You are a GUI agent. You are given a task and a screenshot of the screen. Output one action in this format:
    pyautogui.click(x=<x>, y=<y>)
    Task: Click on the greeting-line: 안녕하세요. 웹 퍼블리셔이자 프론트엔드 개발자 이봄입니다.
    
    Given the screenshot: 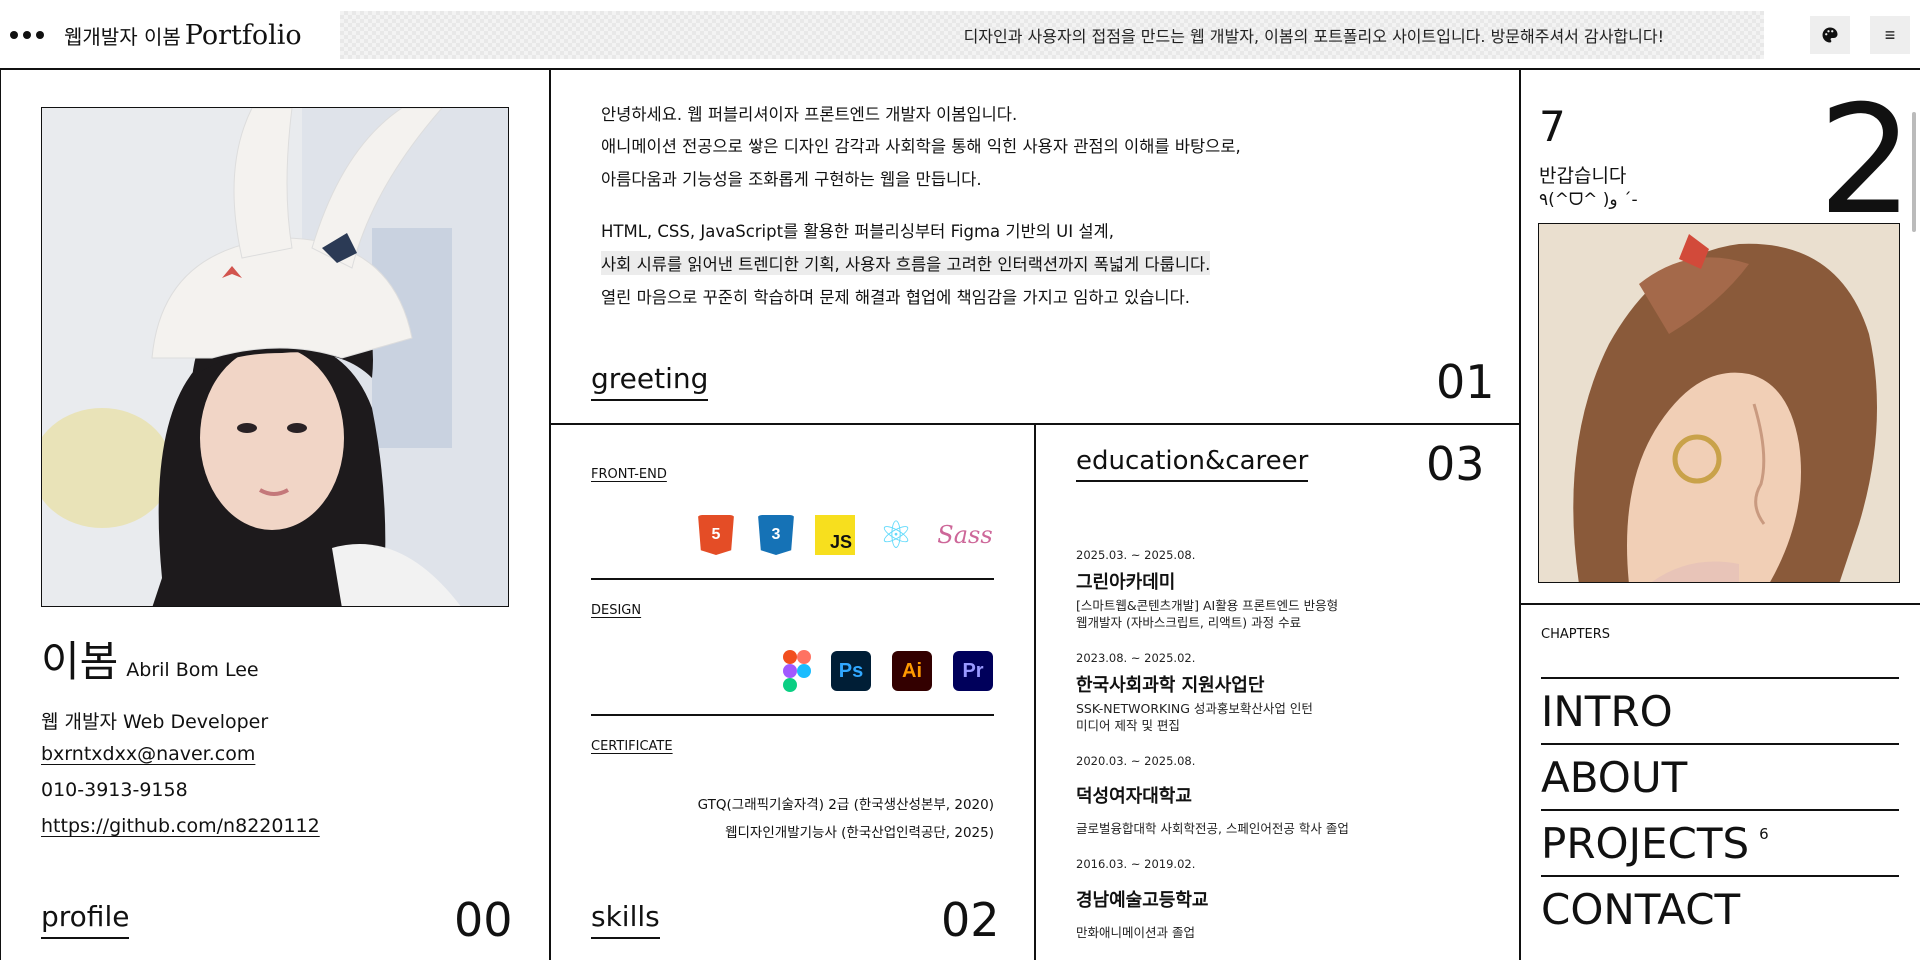 What is the action you would take?
    pyautogui.click(x=809, y=114)
    